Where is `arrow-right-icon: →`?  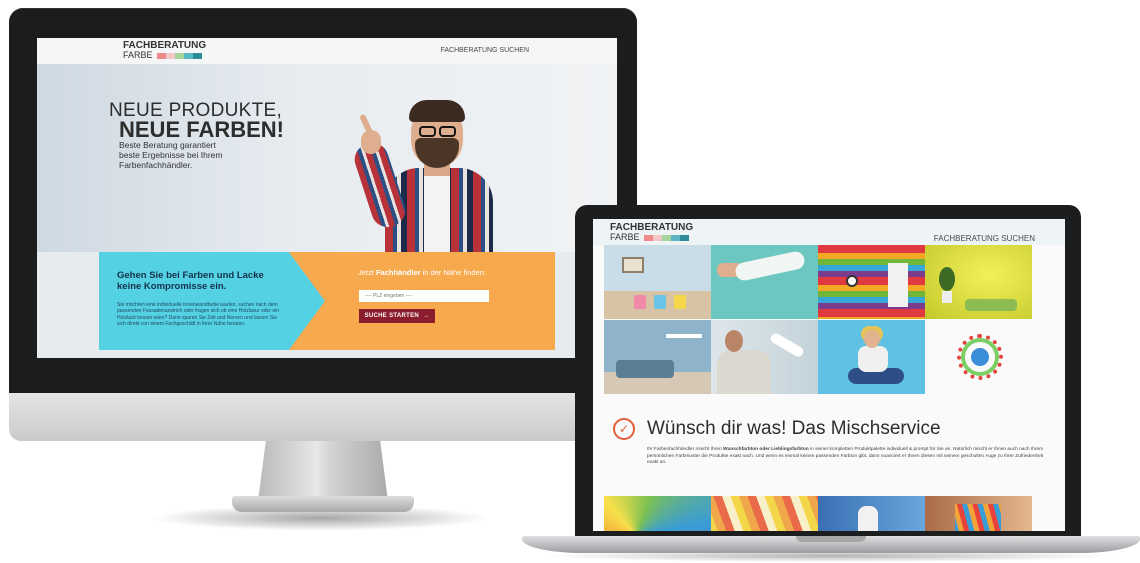
arrow-right-icon: → is located at coordinates (426, 316).